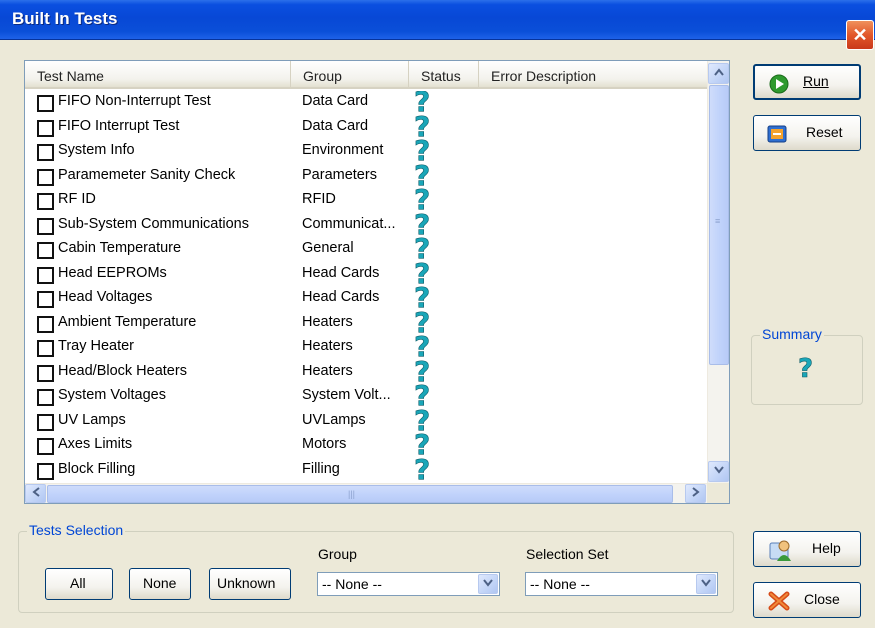 This screenshot has width=875, height=628. I want to click on title-bar: Built In Tests, so click(437, 20).